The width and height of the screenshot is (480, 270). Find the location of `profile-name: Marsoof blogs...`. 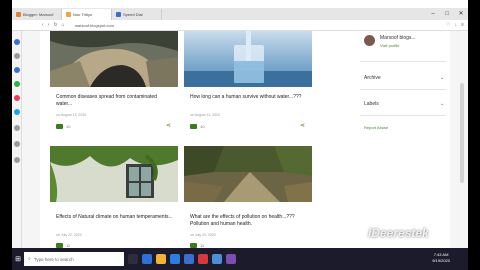

profile-name: Marsoof blogs... is located at coordinates (398, 38).